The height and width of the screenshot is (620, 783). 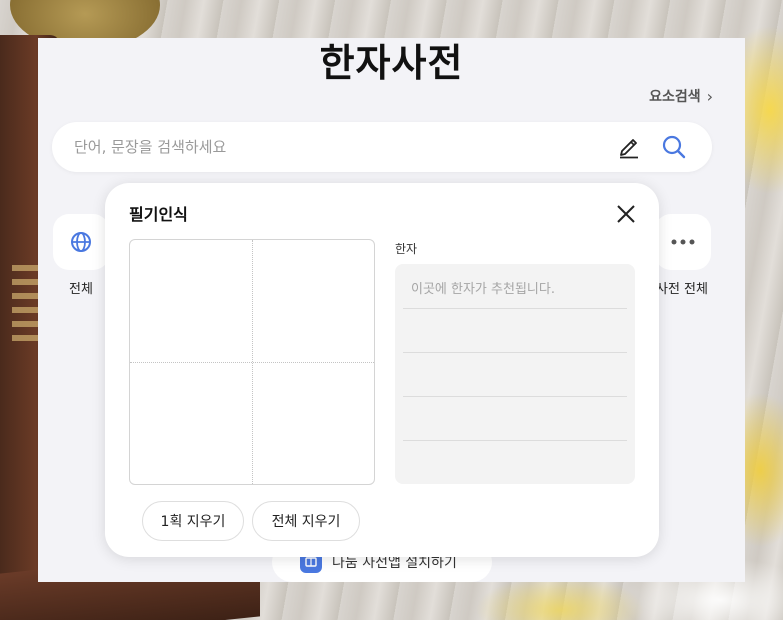 What do you see at coordinates (682, 289) in the screenshot?
I see `category-more-label: 사전 전체` at bounding box center [682, 289].